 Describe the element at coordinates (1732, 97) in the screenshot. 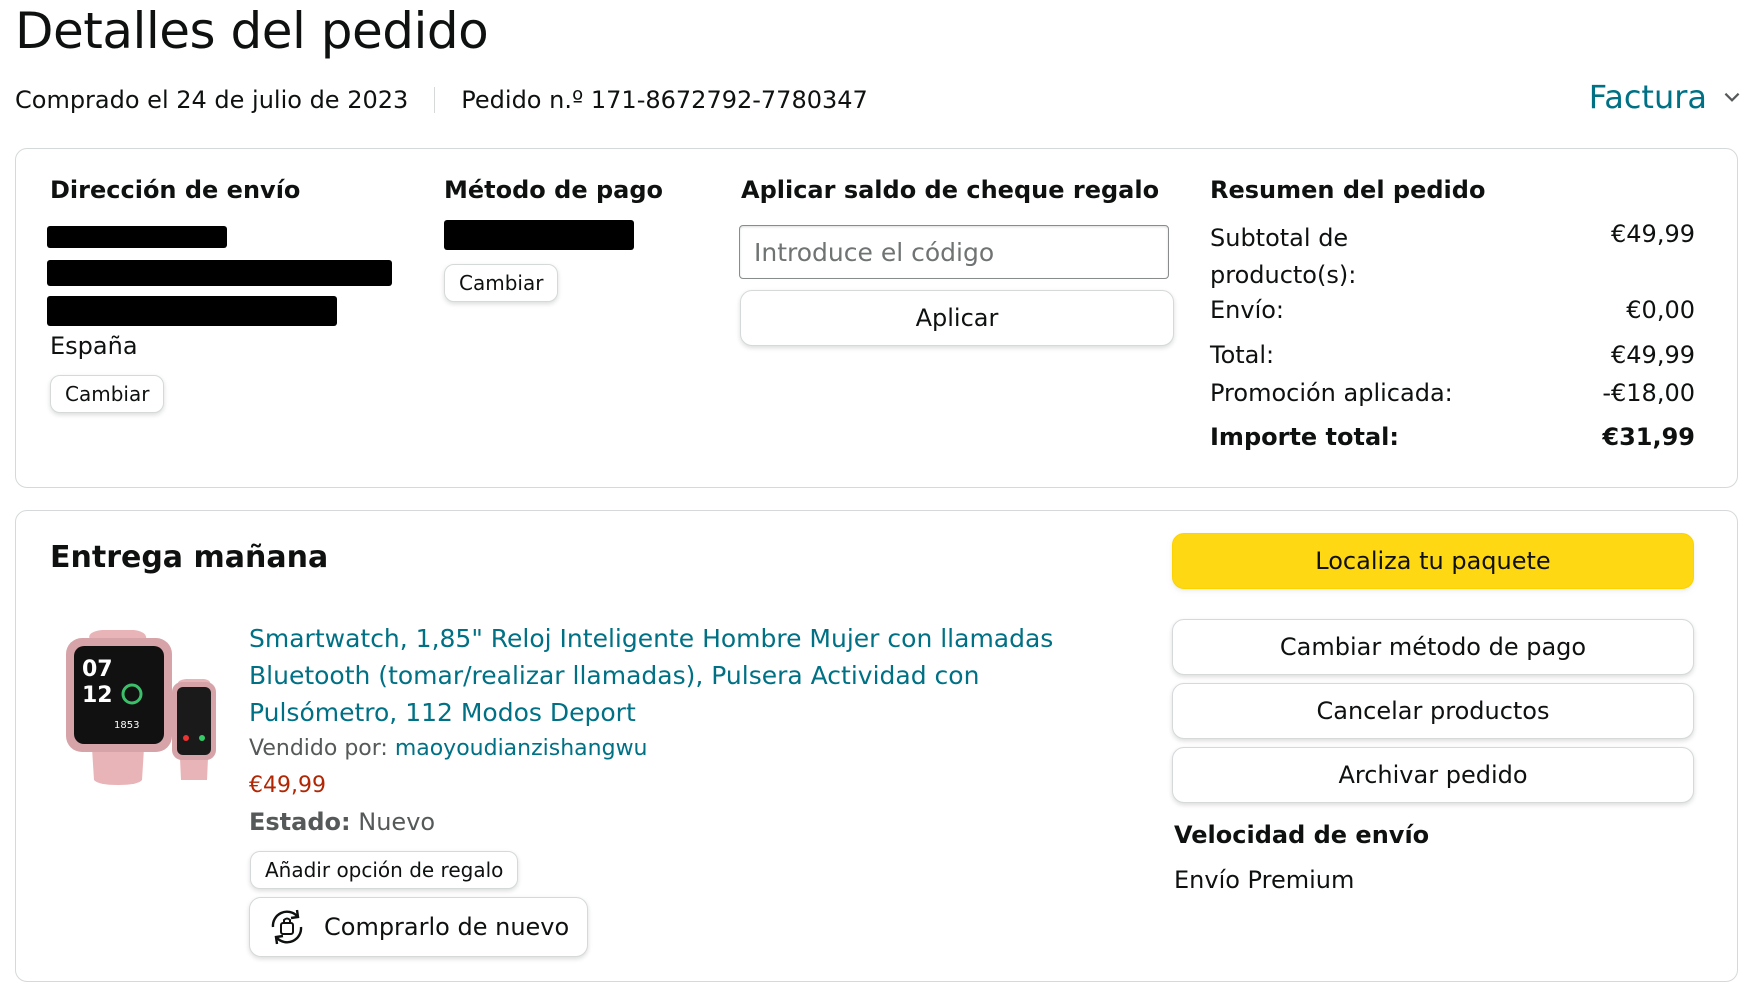

I see `chevron-down-icon` at that location.